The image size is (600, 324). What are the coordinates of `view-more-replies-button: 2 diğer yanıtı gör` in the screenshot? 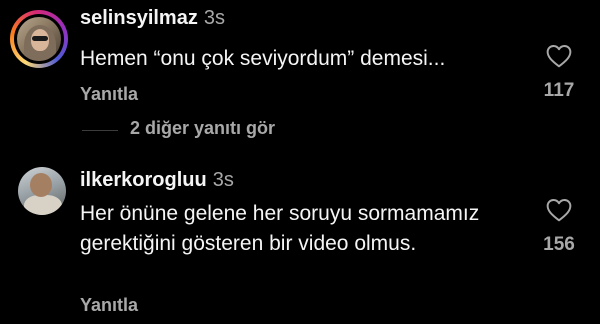 It's located at (232, 131).